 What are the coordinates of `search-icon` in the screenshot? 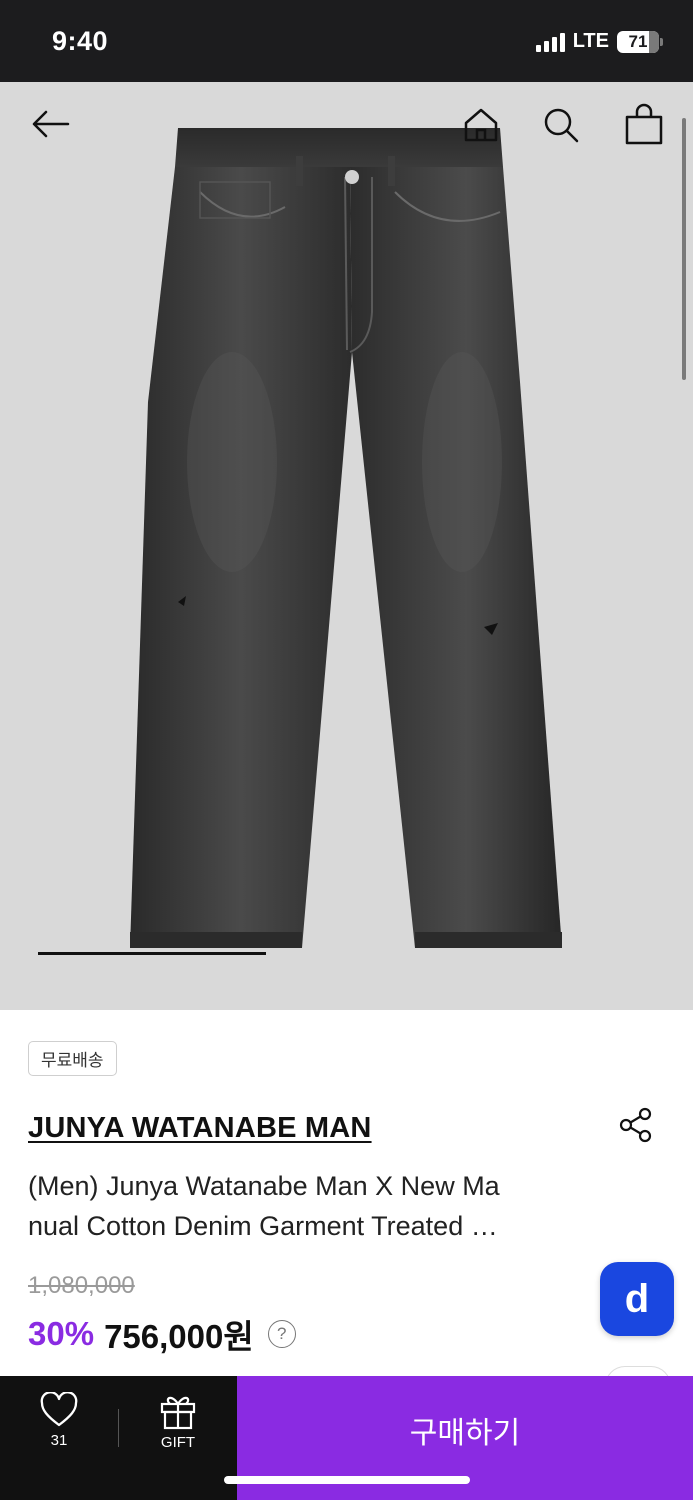 It's located at (561, 125).